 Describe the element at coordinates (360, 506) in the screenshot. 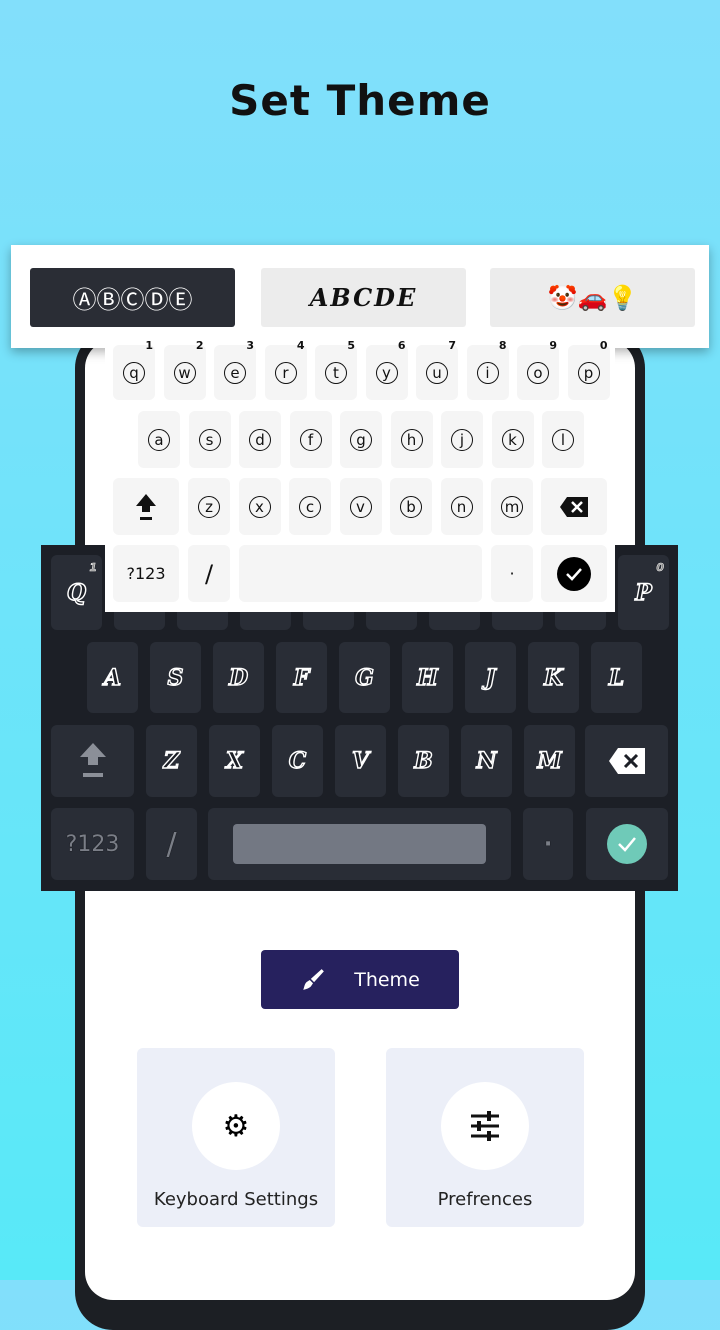

I see `key: v` at that location.